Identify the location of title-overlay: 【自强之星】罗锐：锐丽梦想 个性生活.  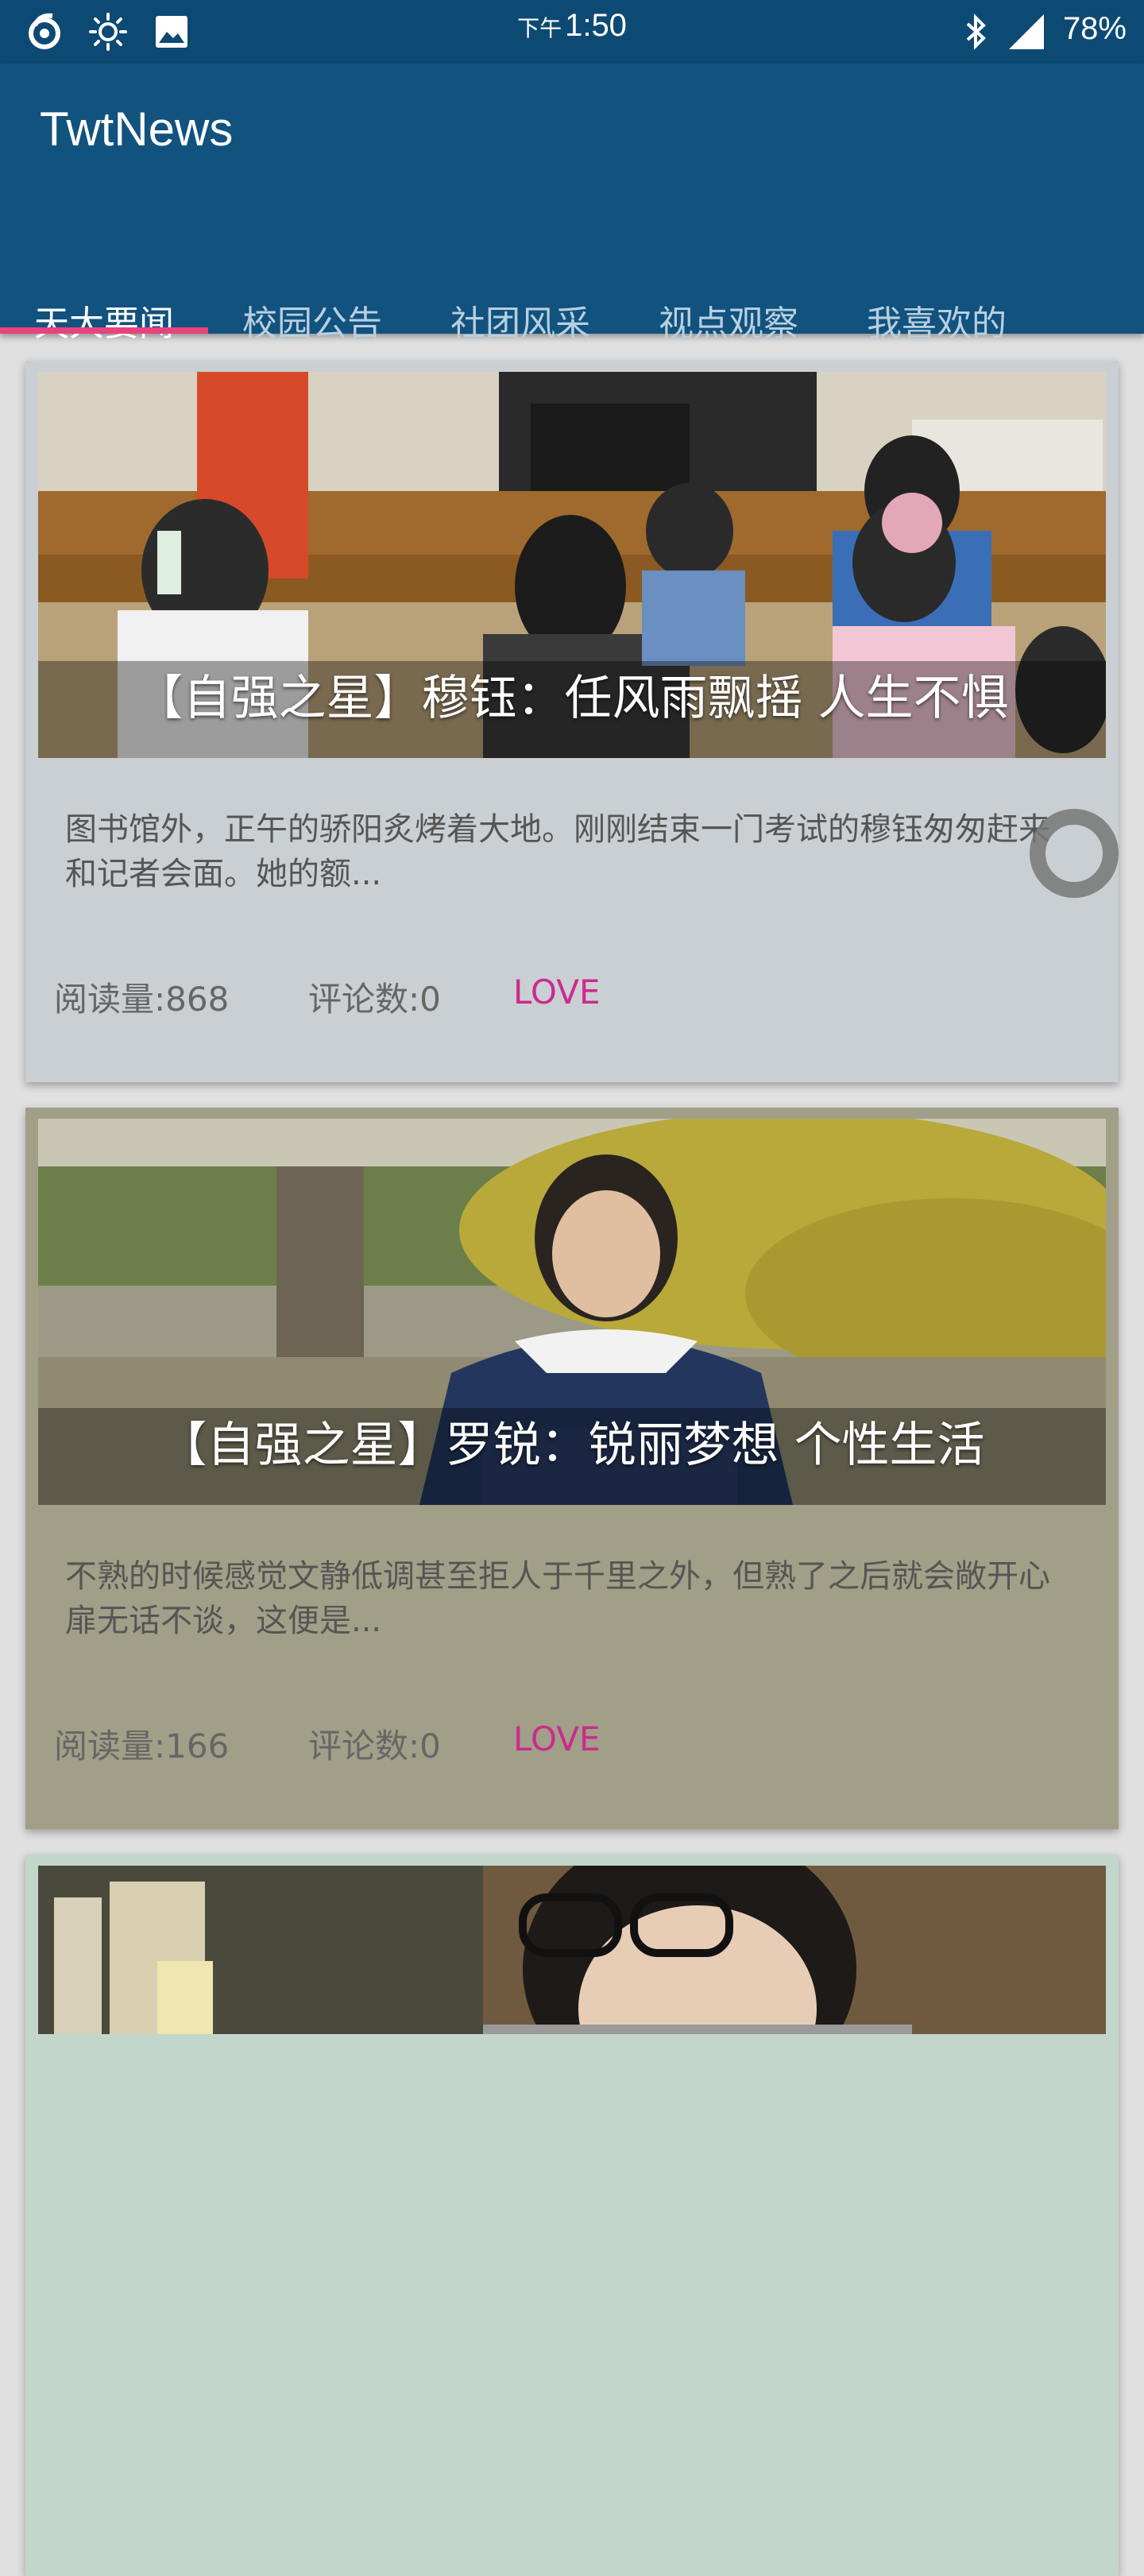
(572, 1456).